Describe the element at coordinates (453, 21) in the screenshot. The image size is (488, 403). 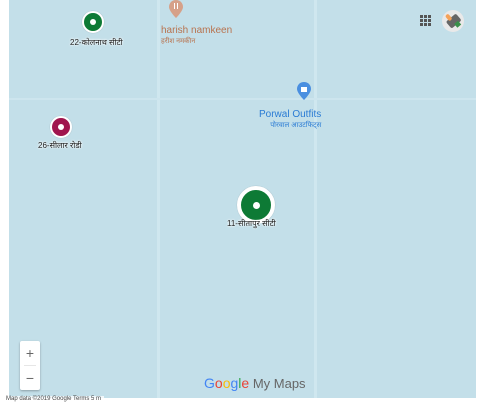
I see `ink-finger-avatar-icon` at that location.